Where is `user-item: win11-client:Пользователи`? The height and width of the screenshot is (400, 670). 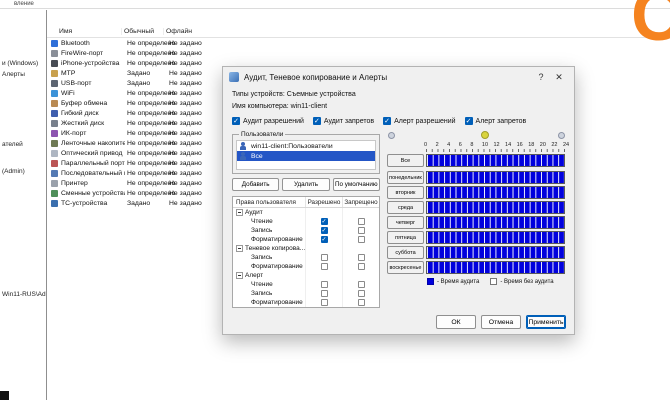 user-item: win11-client:Пользователи is located at coordinates (306, 146).